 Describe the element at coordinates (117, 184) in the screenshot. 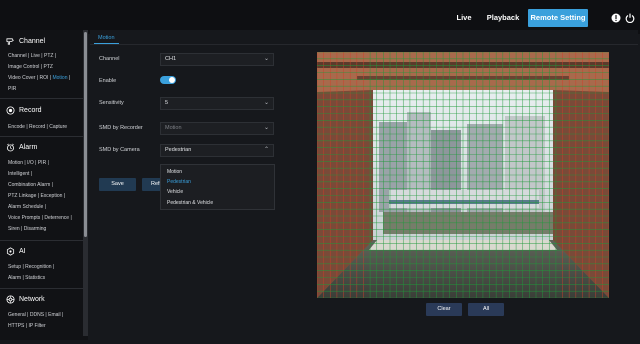

I see `save-button: Save` at that location.